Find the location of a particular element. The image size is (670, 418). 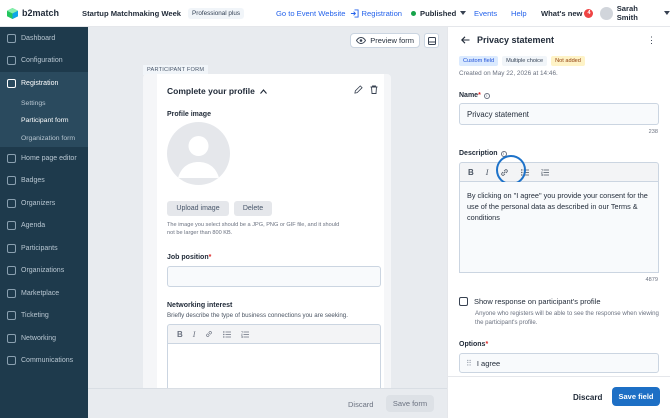

eye-icon is located at coordinates (361, 40).